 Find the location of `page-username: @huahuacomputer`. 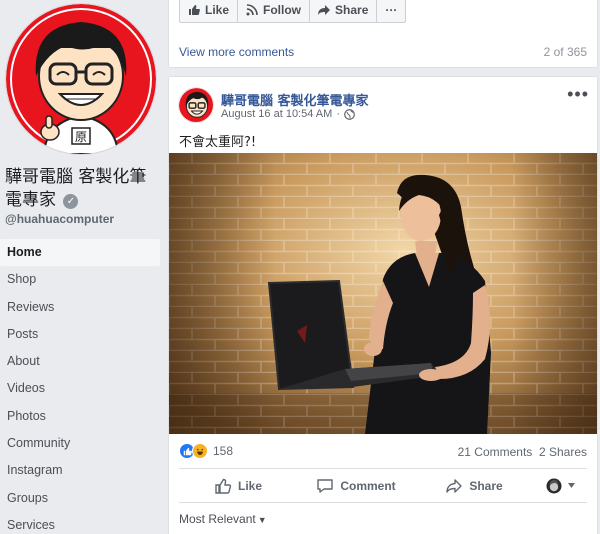

page-username: @huahuacomputer is located at coordinates (60, 219).